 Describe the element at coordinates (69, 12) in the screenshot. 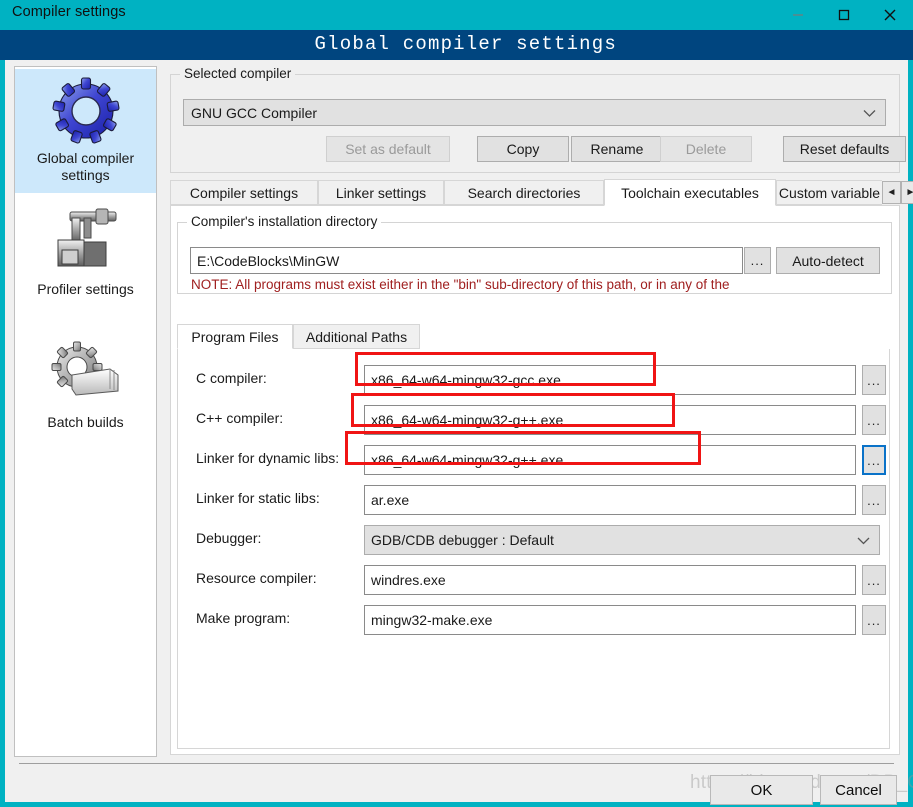

I see `window-caption: Compiler settings` at that location.